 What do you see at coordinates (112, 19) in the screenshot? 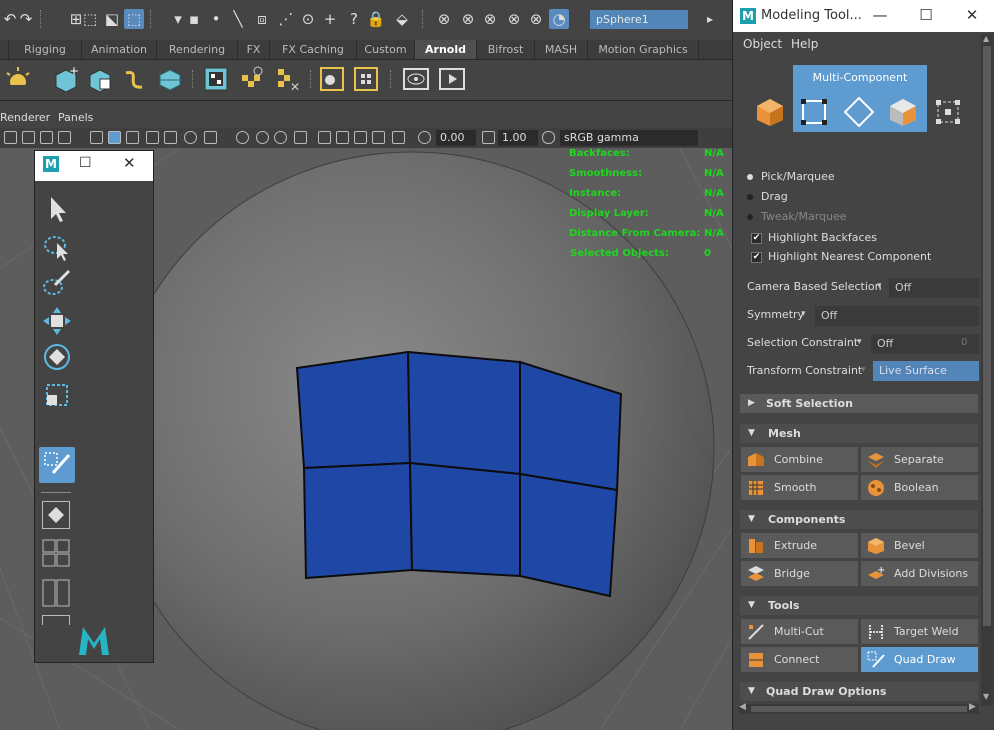
I see `select-by-component-icon: ⬕` at bounding box center [112, 19].